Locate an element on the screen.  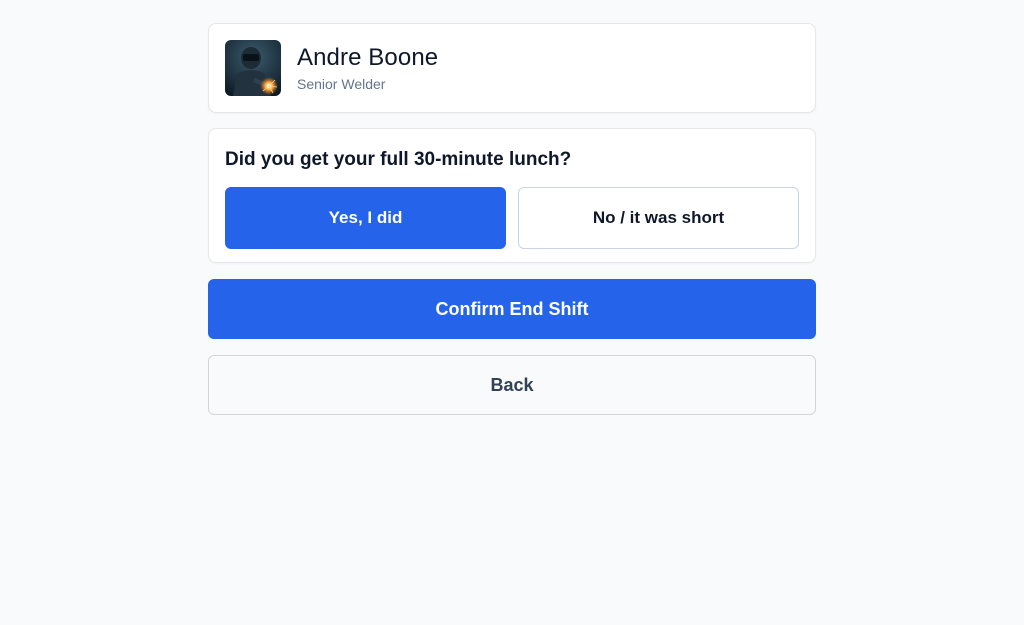
lunch-choices: Yes, I did No / it was short is located at coordinates (512, 218).